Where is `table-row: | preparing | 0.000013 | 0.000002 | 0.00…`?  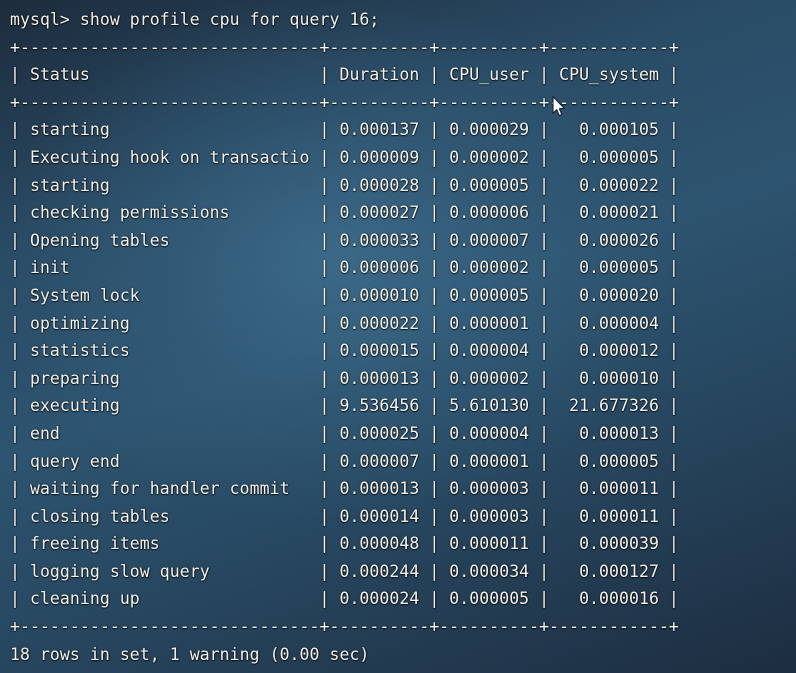
table-row: | preparing | 0.000013 | 0.000002 | 0.00… is located at coordinates (344, 378).